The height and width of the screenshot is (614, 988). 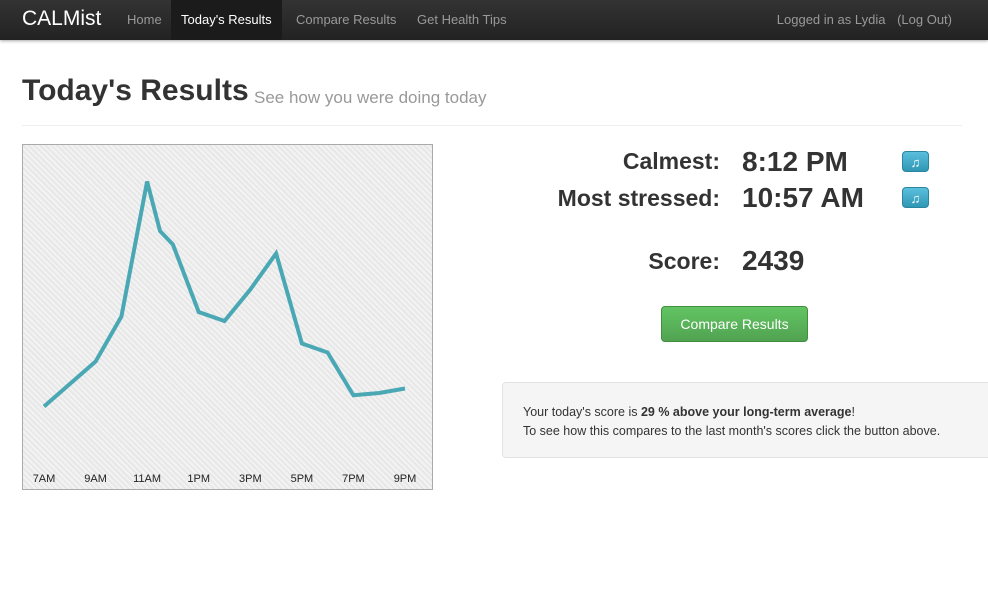 I want to click on compare-results-button: Compare Results, so click(x=734, y=324).